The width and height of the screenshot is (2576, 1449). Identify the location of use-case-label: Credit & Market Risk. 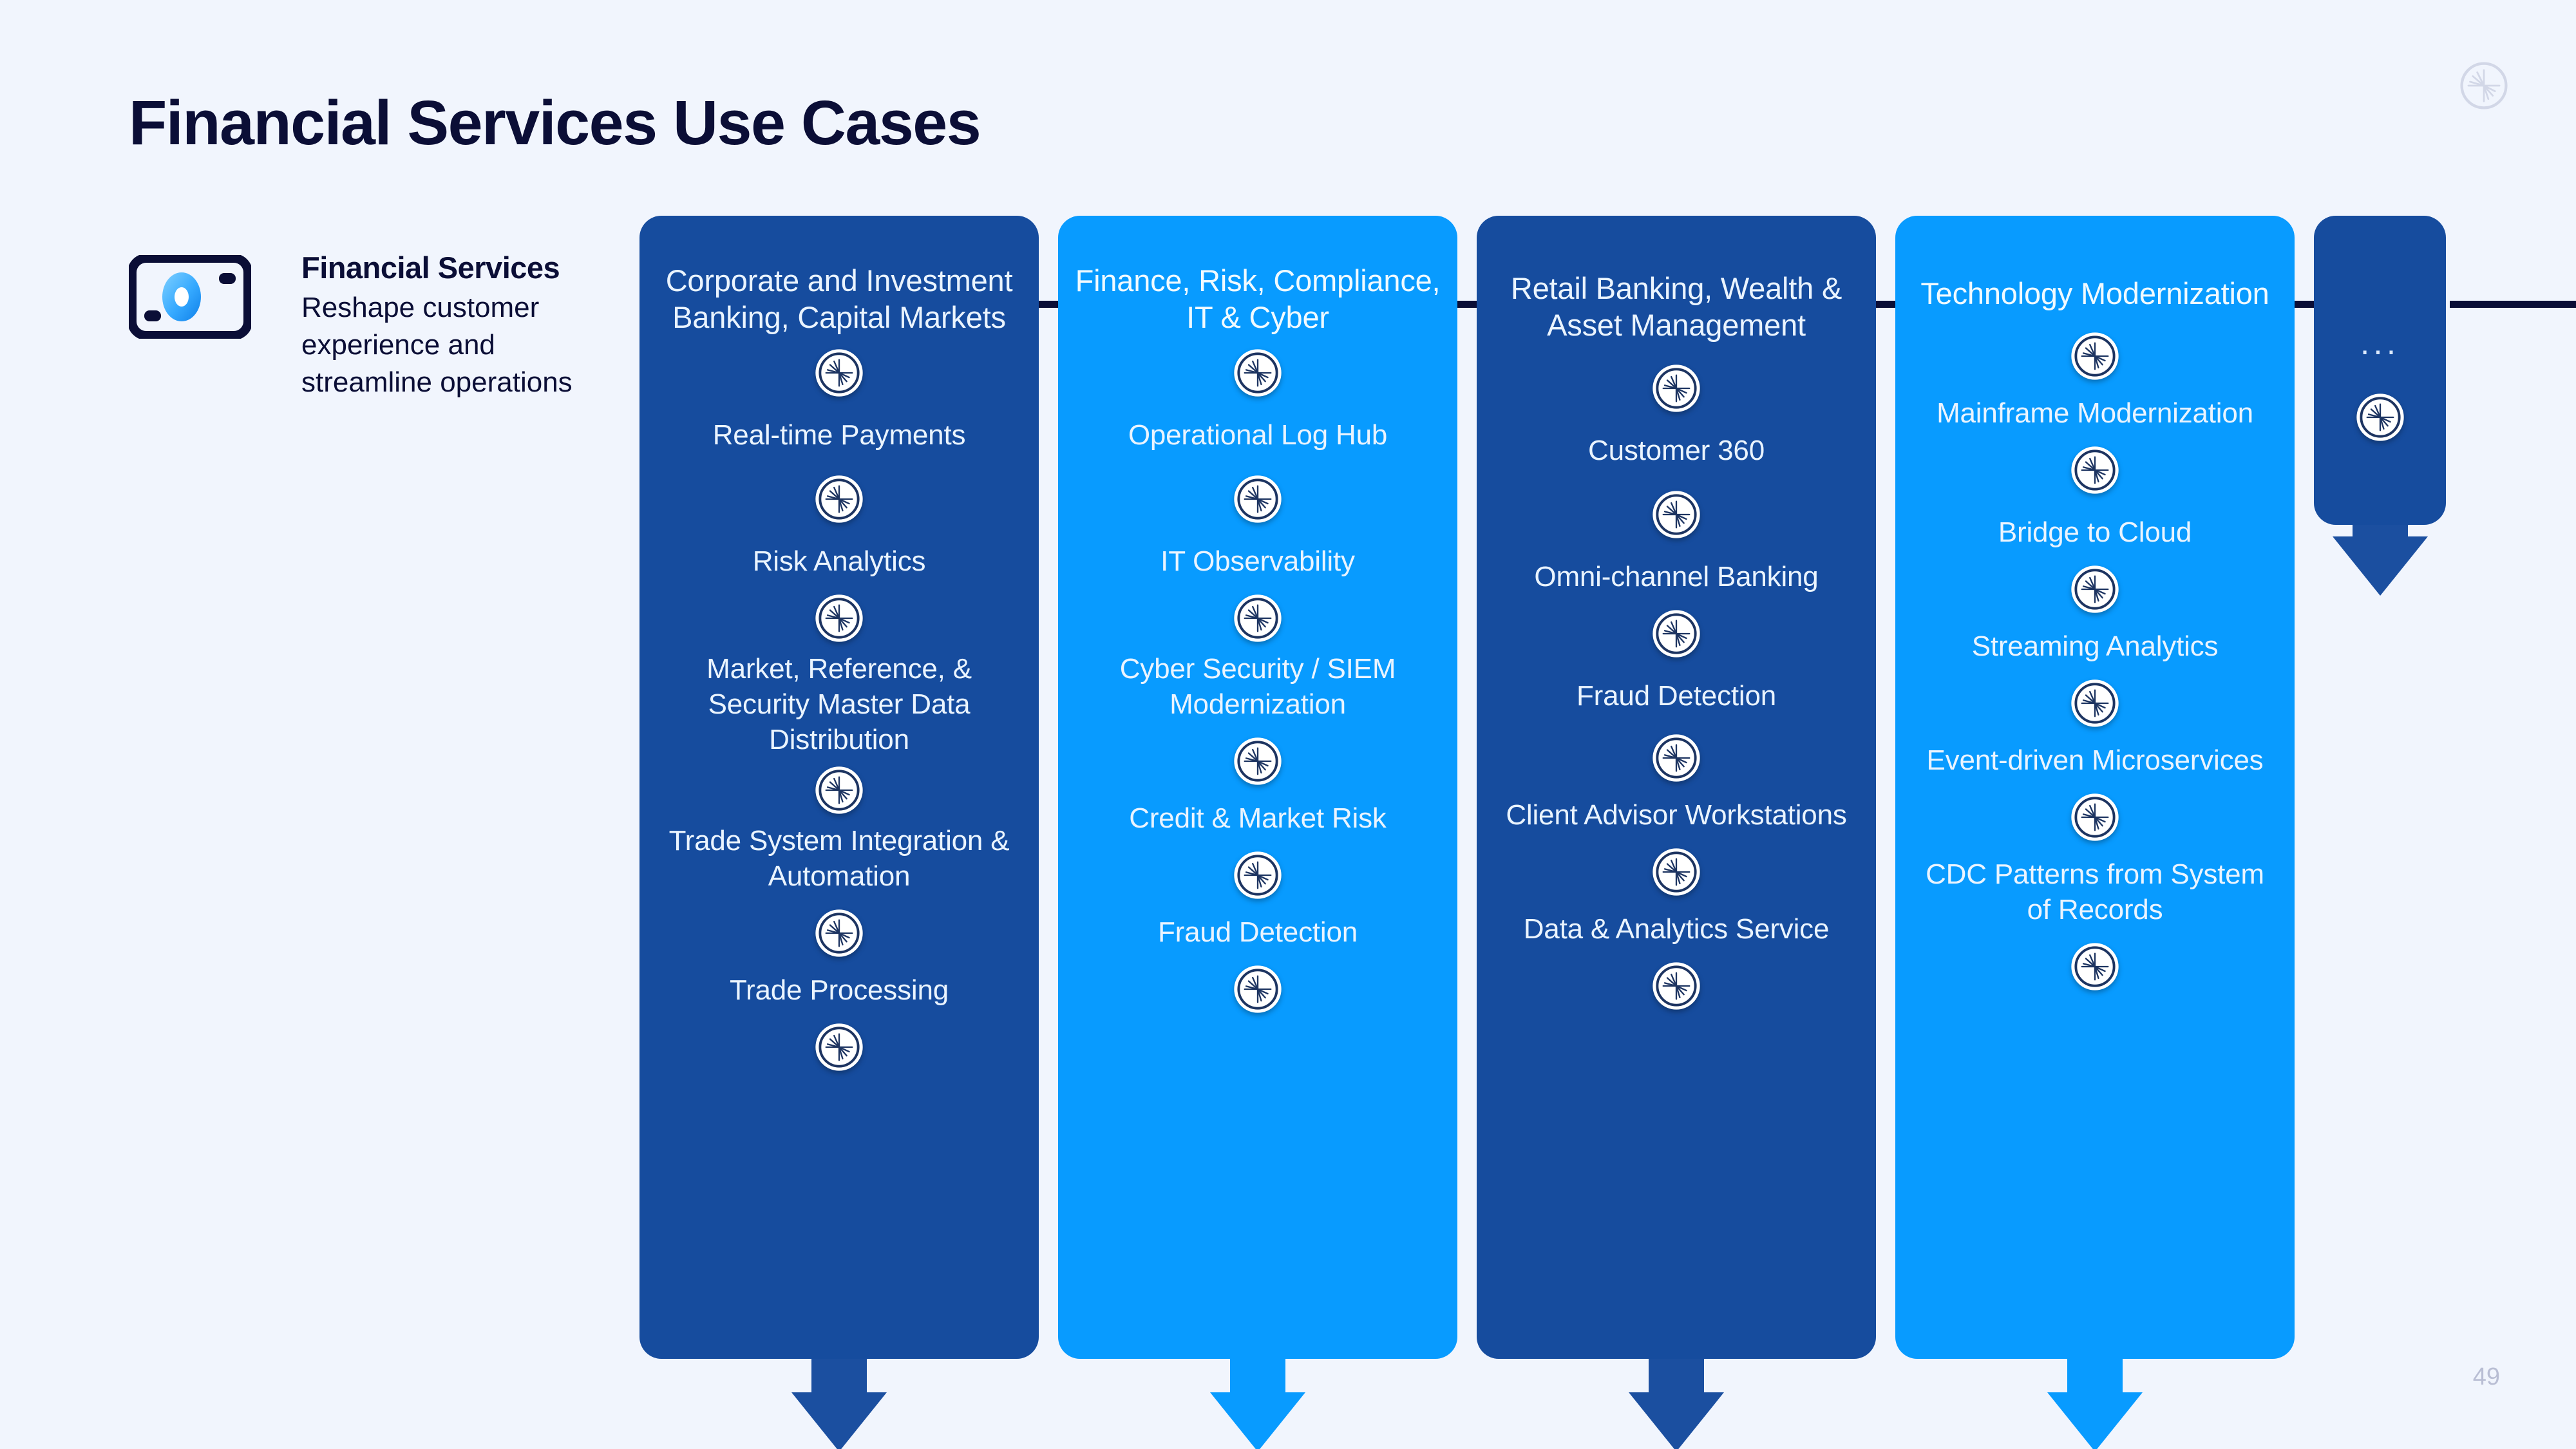
(1258, 818).